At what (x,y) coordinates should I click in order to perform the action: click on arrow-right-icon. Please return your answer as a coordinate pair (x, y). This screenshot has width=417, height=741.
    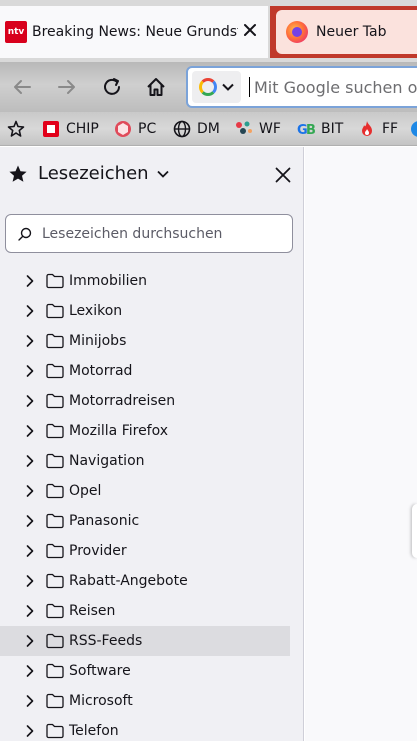
    Looking at the image, I should click on (66, 87).